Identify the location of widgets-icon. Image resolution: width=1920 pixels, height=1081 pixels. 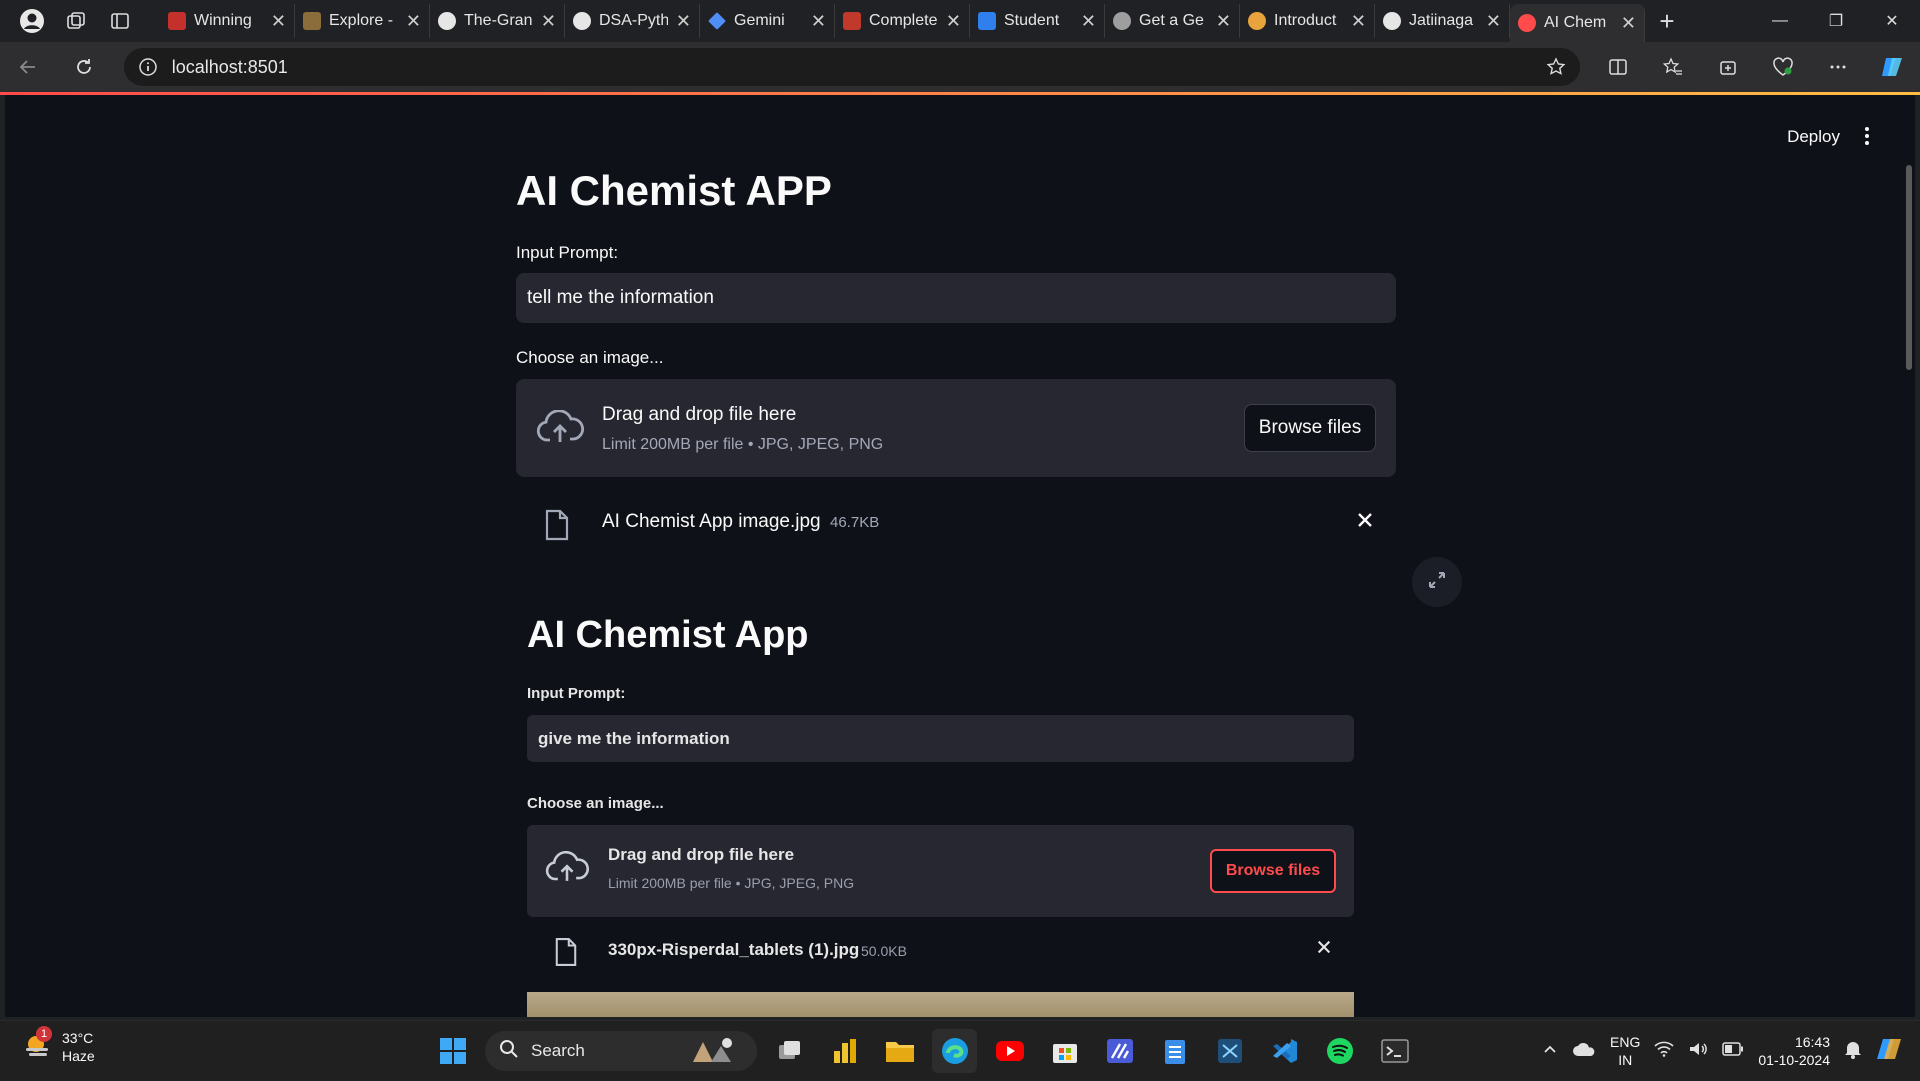
(844, 1051).